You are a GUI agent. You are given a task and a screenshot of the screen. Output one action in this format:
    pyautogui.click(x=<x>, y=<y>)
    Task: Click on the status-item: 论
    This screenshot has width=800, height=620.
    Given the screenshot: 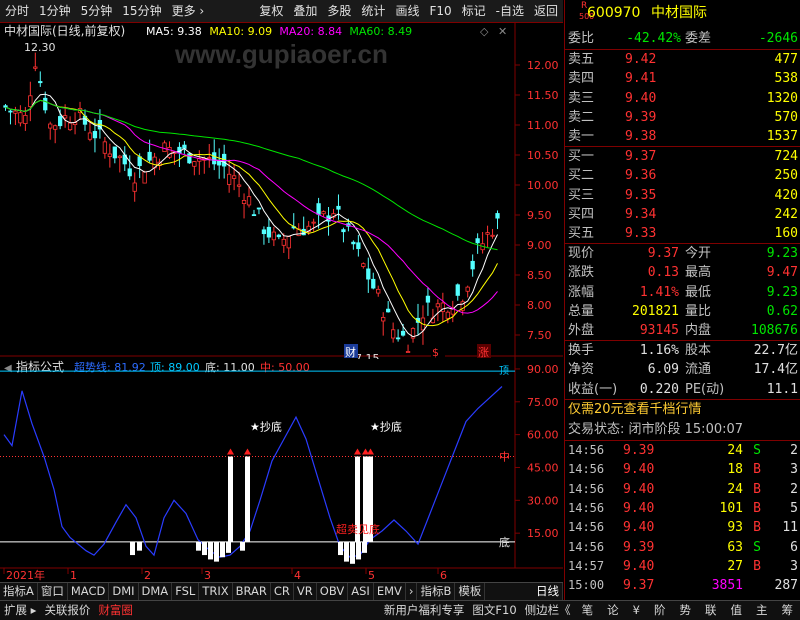 What is the action you would take?
    pyautogui.click(x=613, y=610)
    